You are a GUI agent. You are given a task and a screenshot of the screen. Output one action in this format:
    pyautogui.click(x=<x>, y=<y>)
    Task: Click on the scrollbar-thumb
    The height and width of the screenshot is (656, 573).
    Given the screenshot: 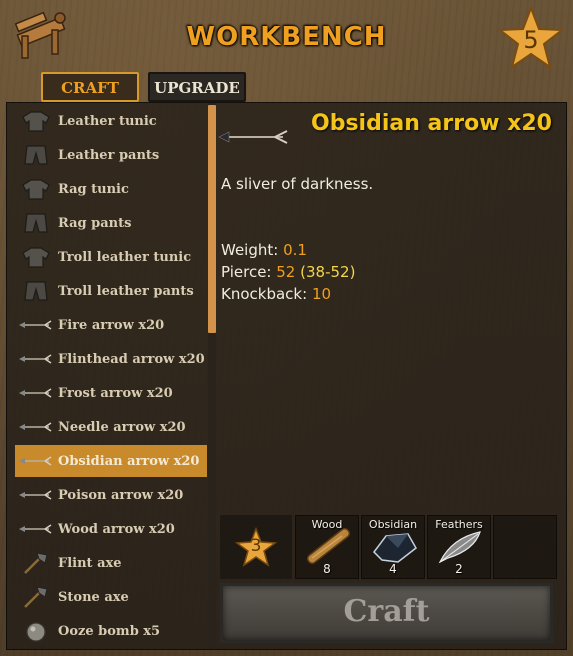 What is the action you would take?
    pyautogui.click(x=212, y=219)
    